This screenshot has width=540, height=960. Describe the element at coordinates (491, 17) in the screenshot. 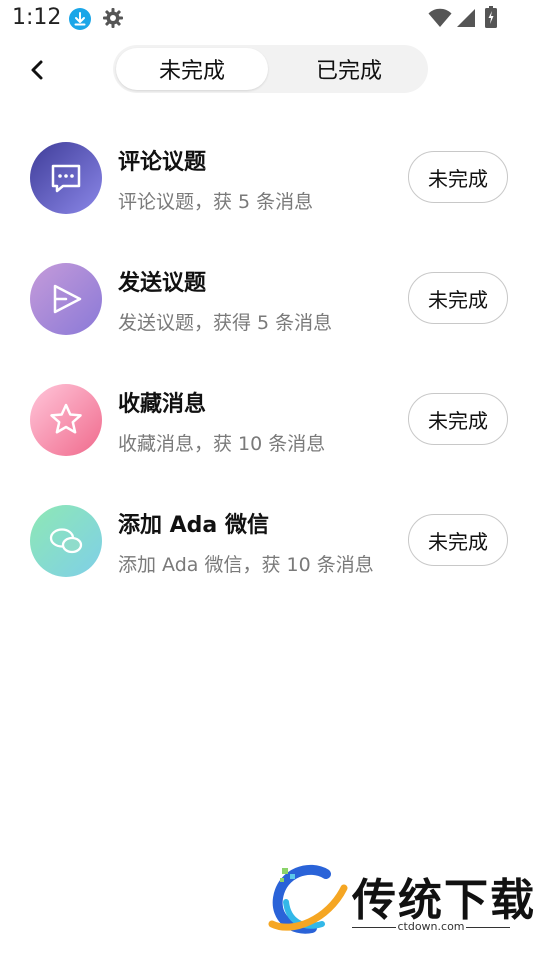

I see `battery-icon` at that location.